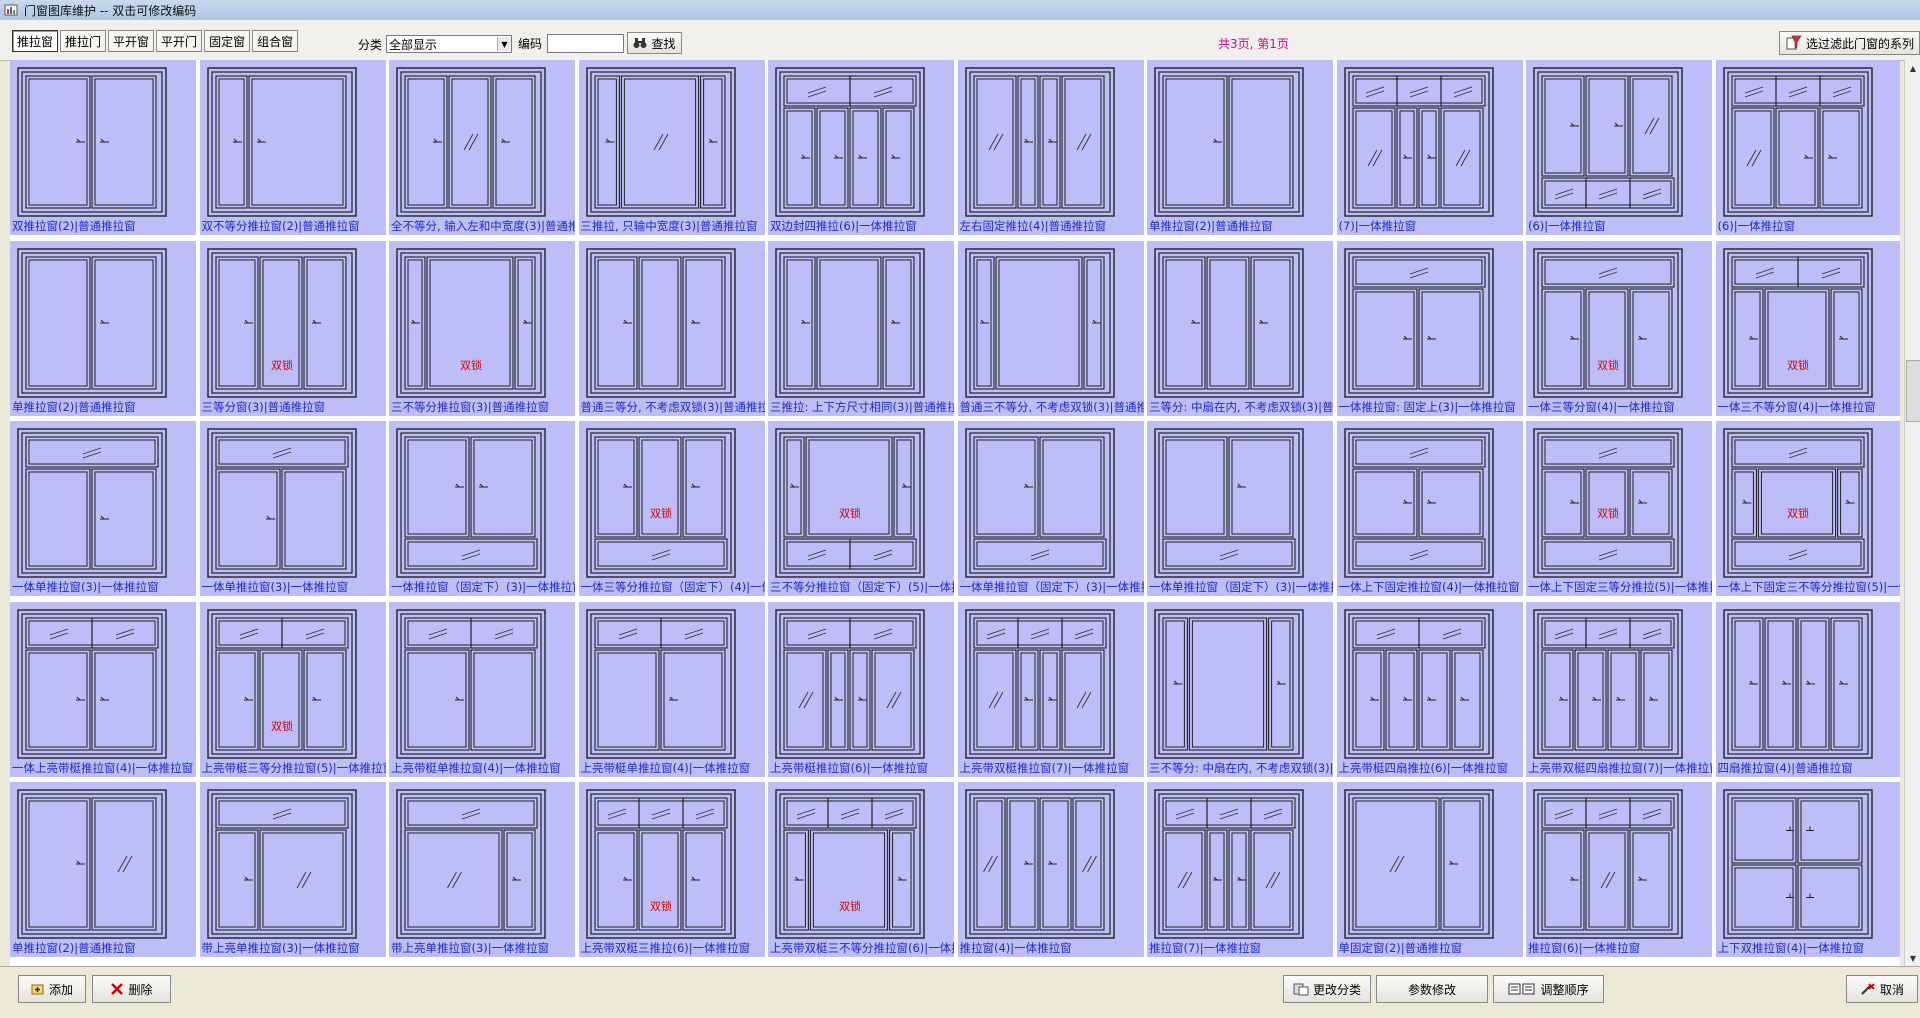  Describe the element at coordinates (1430, 870) in the screenshot. I see `window-thumbnail: 单固定窗(2)|普通推拉窗` at that location.